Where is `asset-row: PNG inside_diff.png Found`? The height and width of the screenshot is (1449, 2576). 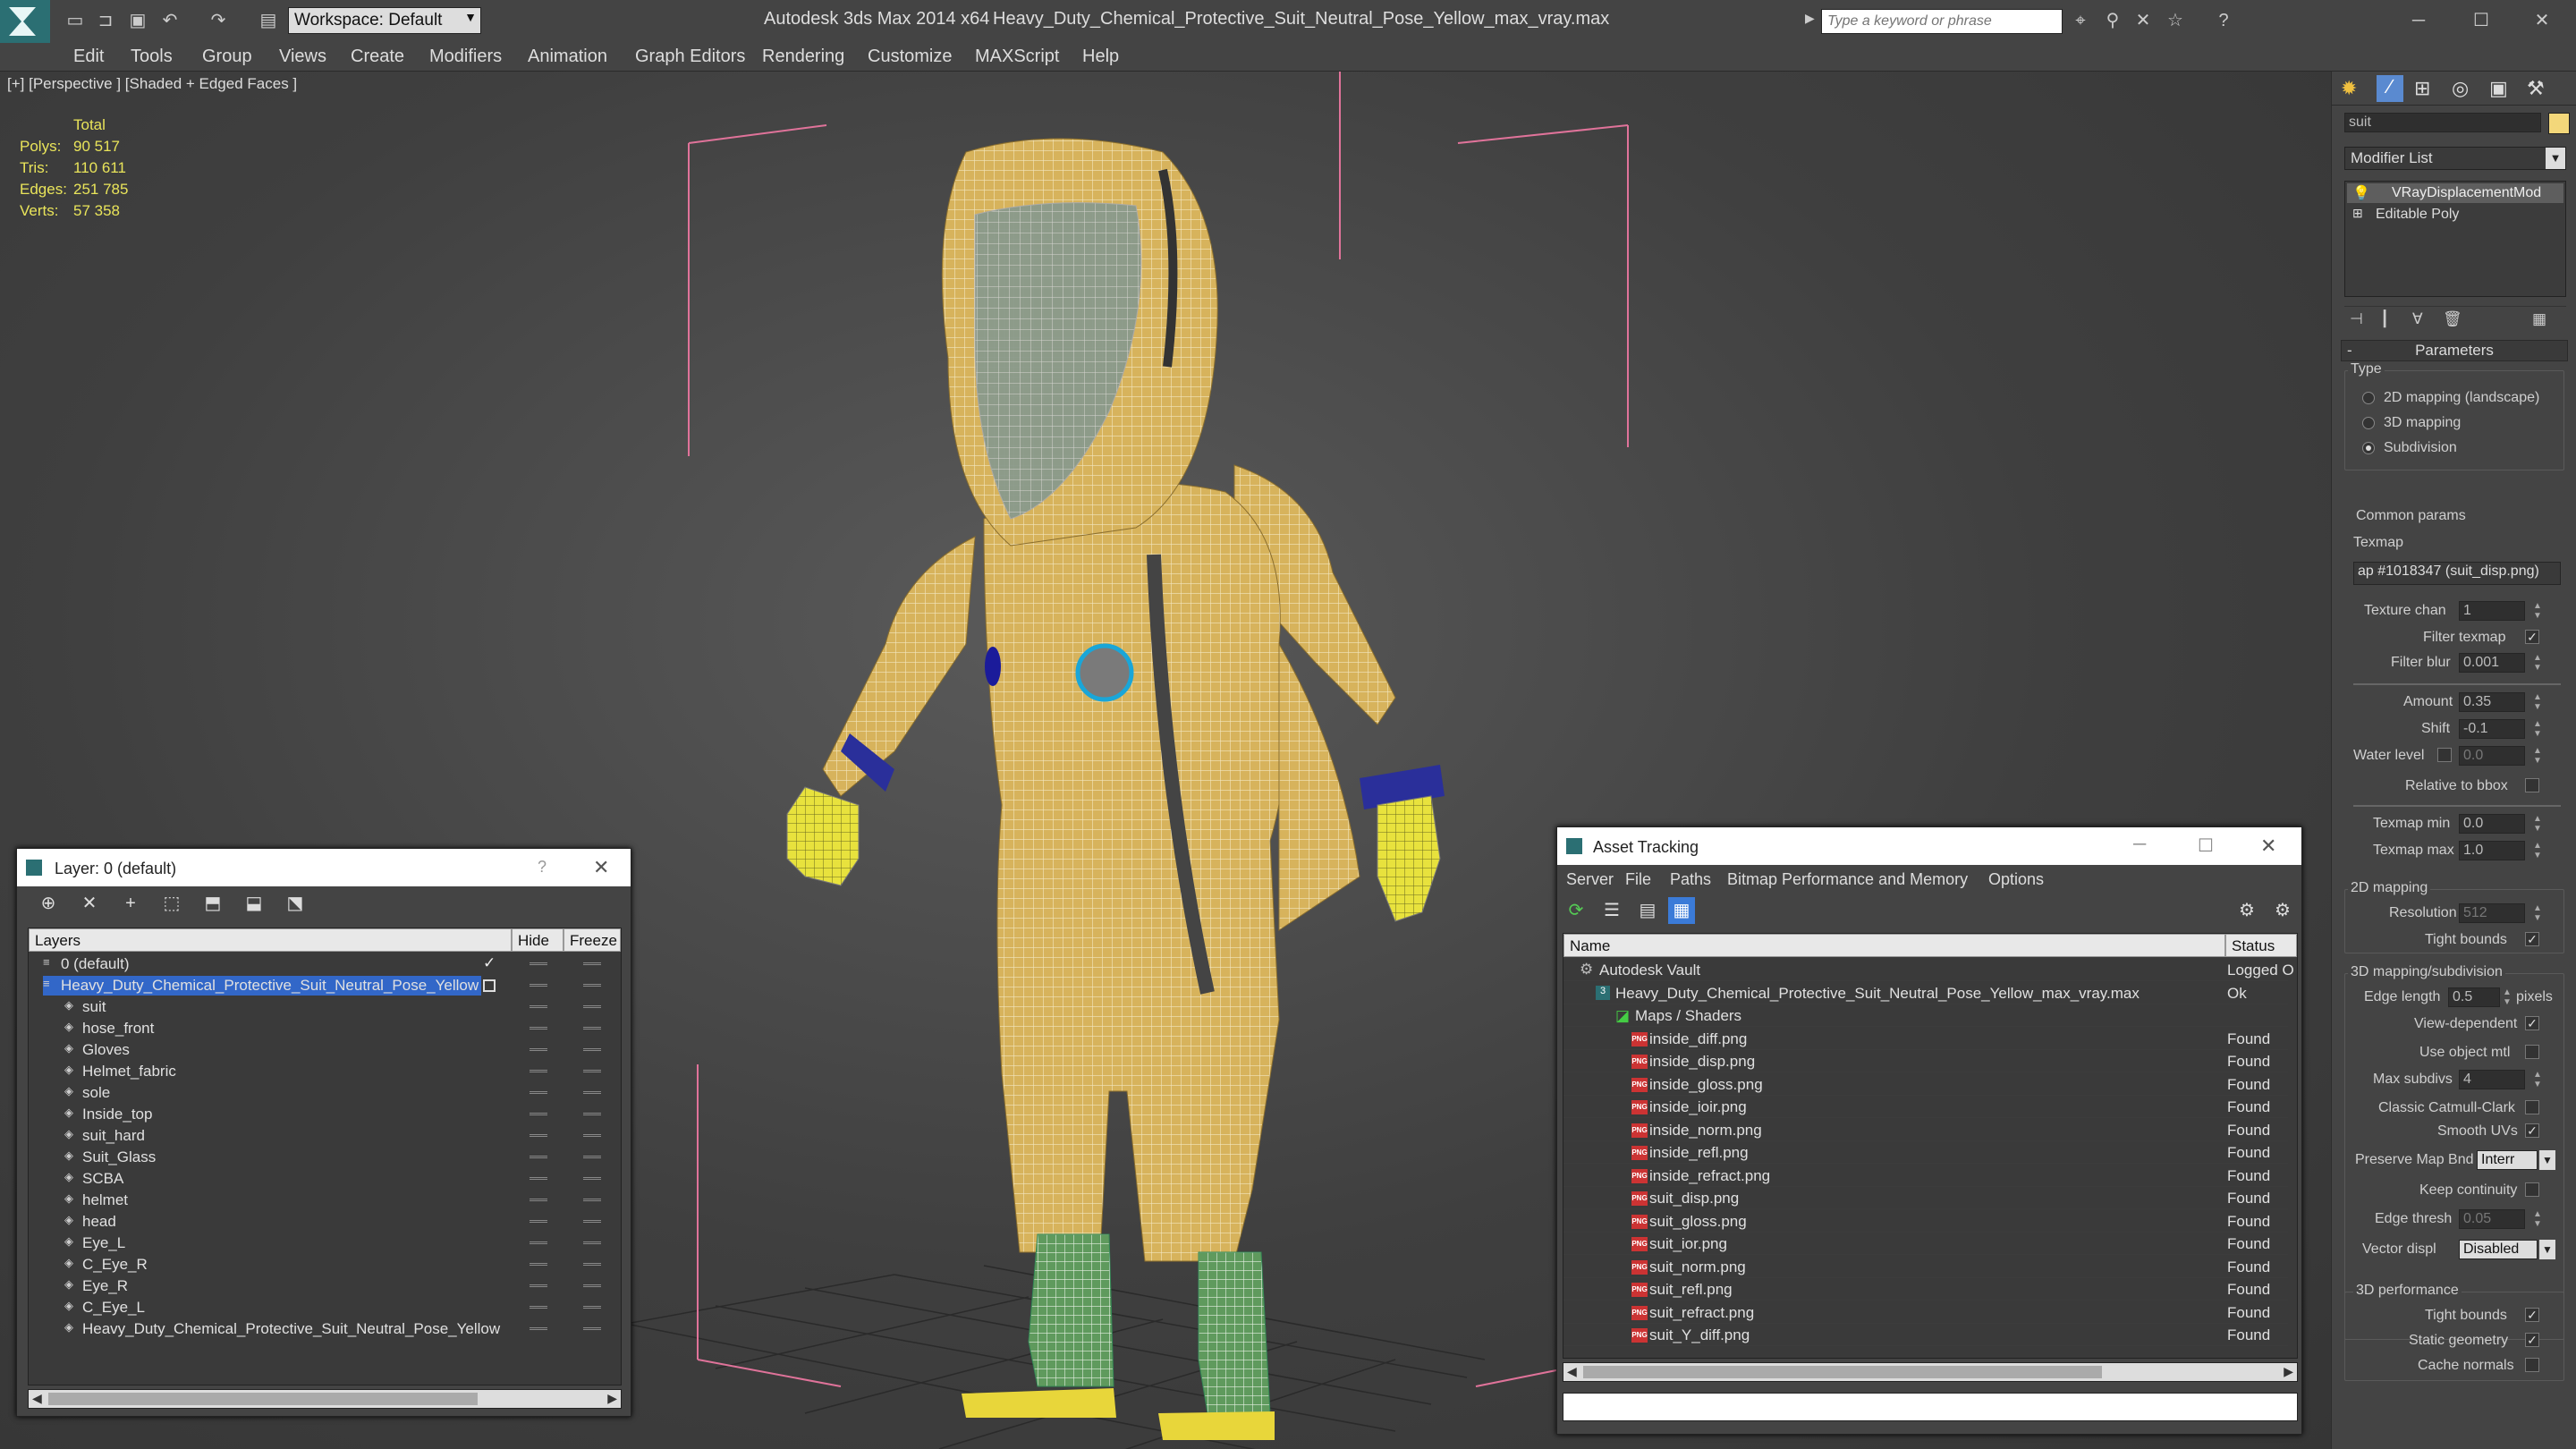 asset-row: PNG inside_diff.png Found is located at coordinates (1925, 1039).